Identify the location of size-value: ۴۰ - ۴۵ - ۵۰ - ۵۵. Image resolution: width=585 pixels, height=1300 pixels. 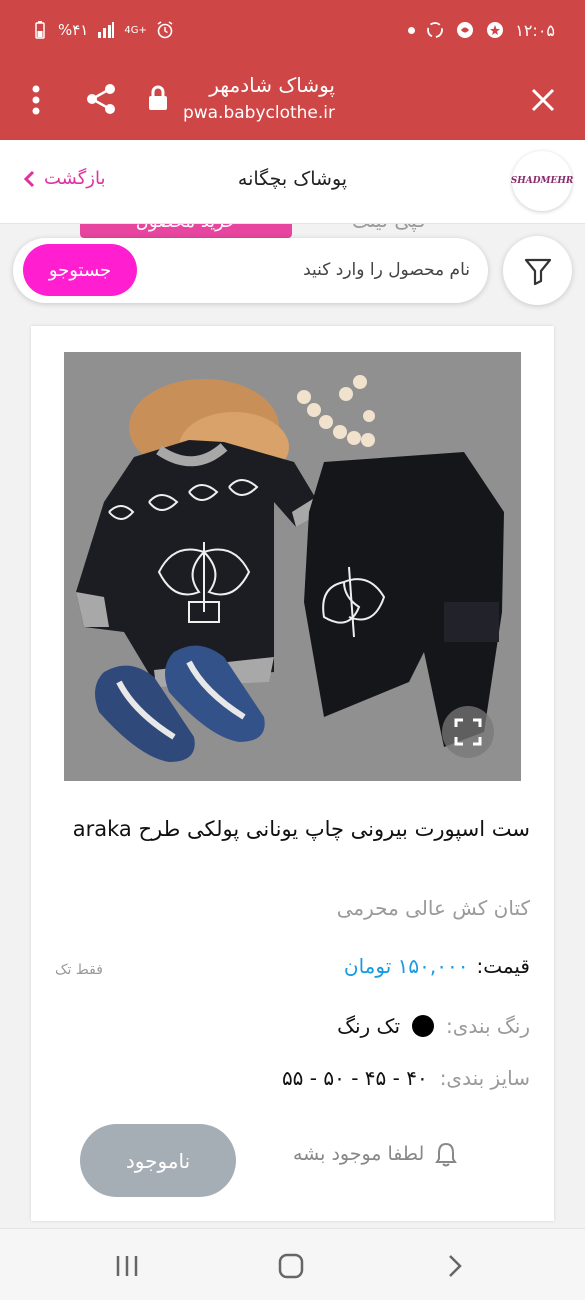
(354, 1078).